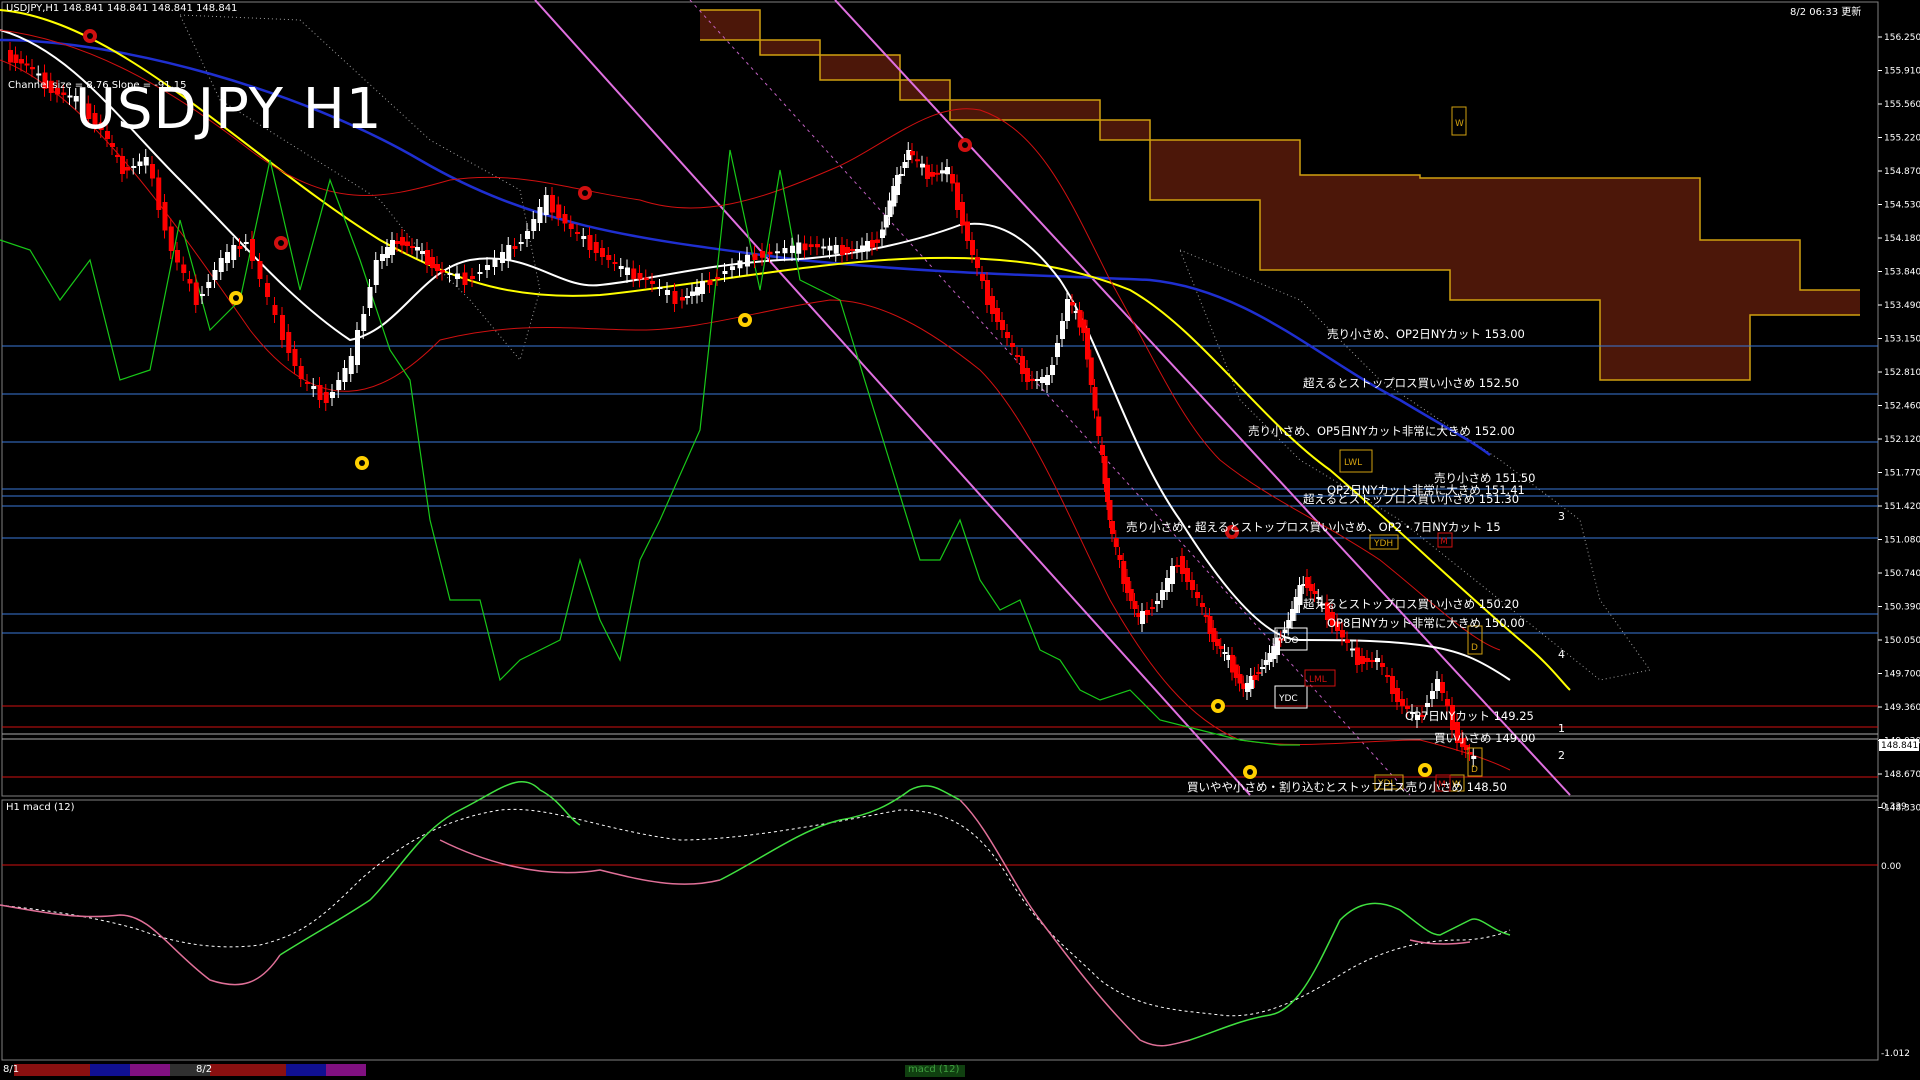 This screenshot has height=1080, width=1920. I want to click on update-timestamp: 8/2 06:33 更新, so click(1826, 12).